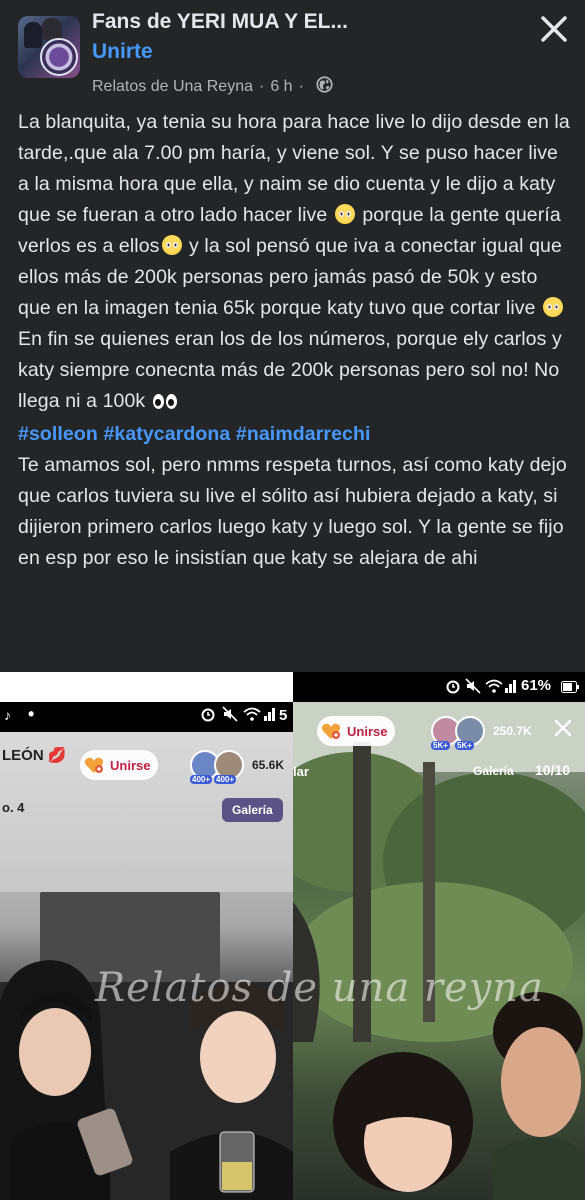 The height and width of the screenshot is (1200, 585). I want to click on streamer-name-text: LEÓN, so click(23, 755).